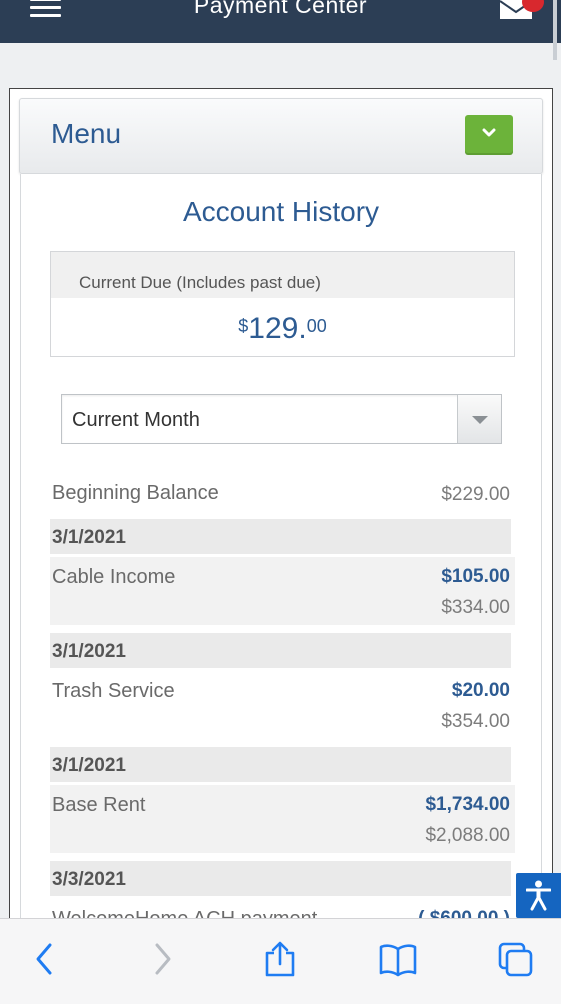 The height and width of the screenshot is (1004, 561). Describe the element at coordinates (163, 959) in the screenshot. I see `forward-icon` at that location.